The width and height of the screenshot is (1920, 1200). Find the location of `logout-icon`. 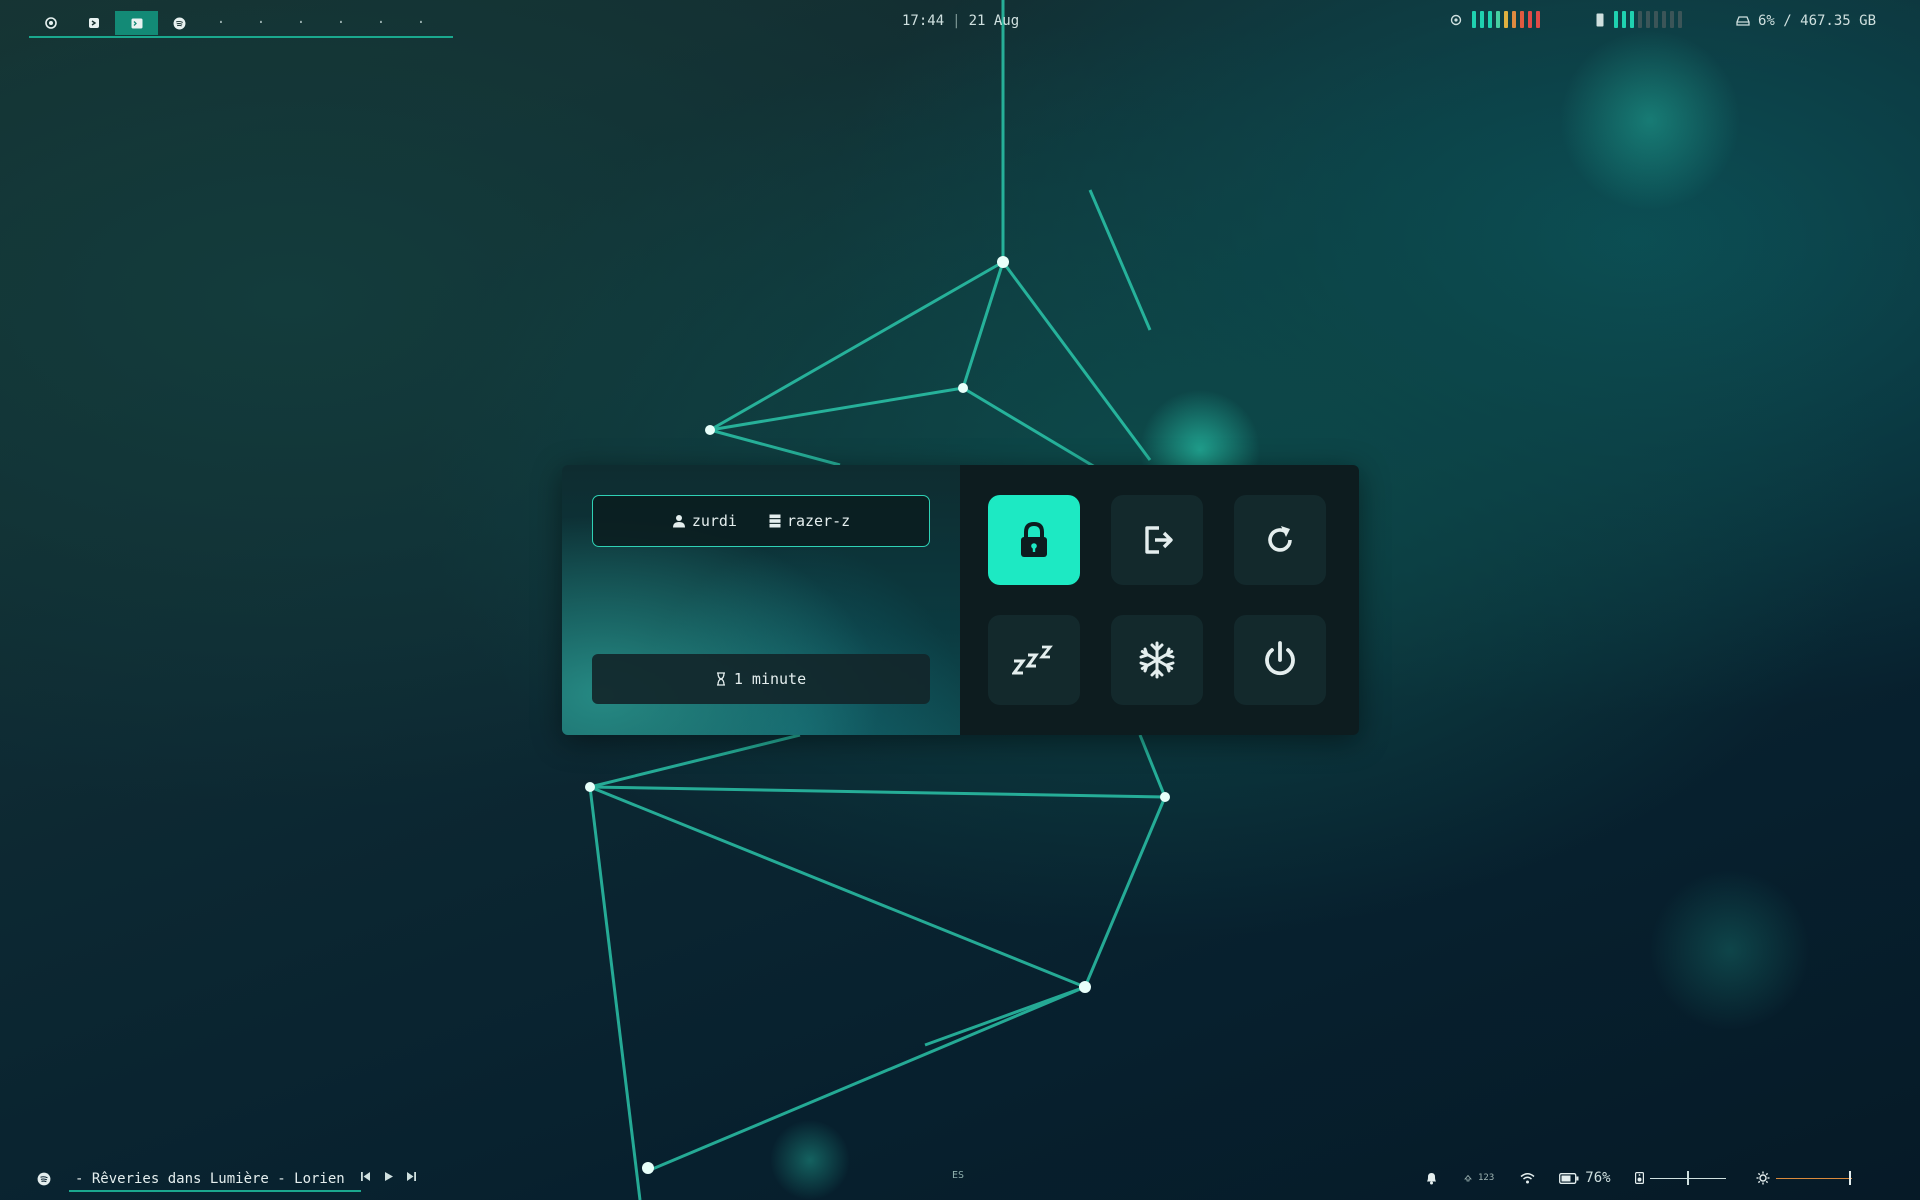

logout-icon is located at coordinates (1159, 540).